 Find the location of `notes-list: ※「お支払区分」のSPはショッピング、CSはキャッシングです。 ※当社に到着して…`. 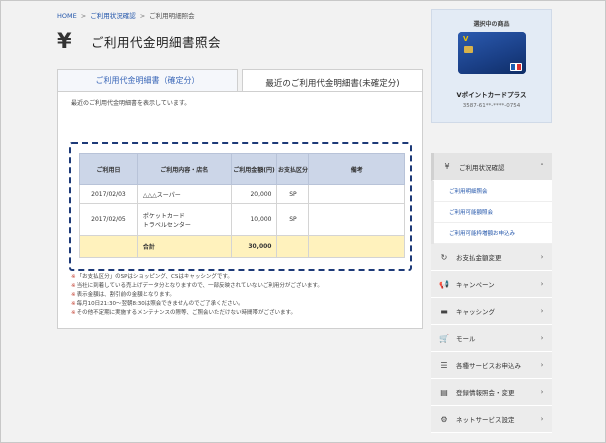

notes-list: ※「お支払区分」のSPはショッピング、CSはキャッシングです。 ※当社に到着して… is located at coordinates (197, 295).